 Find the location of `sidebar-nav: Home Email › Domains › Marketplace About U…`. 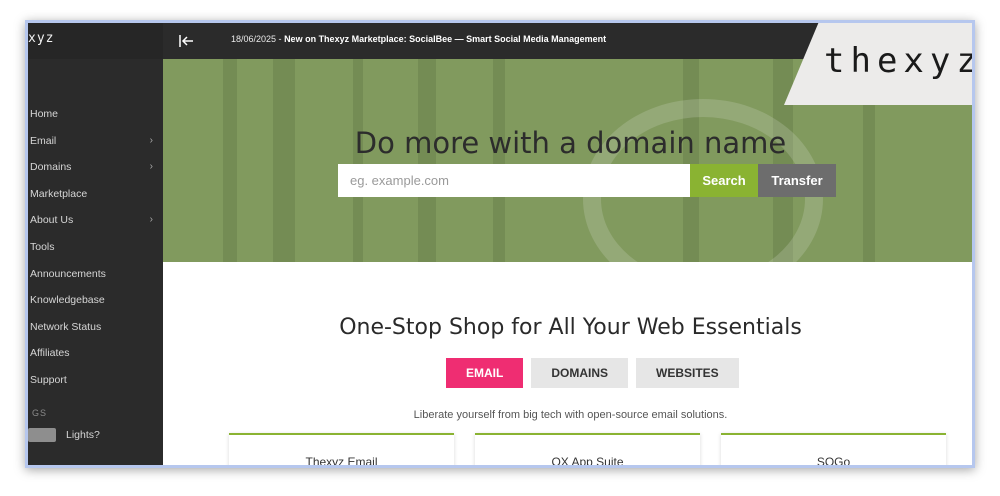

sidebar-nav: Home Email › Domains › Marketplace About U… is located at coordinates (95, 247).